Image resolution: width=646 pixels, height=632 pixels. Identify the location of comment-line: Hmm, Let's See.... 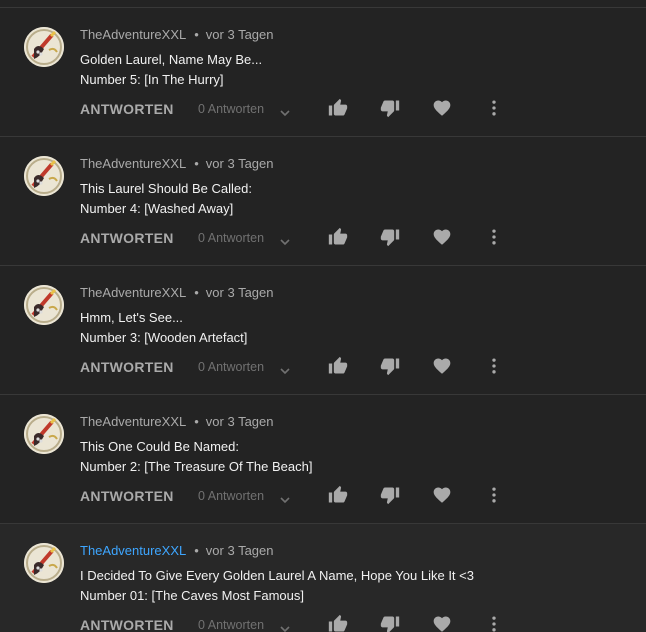
(131, 317).